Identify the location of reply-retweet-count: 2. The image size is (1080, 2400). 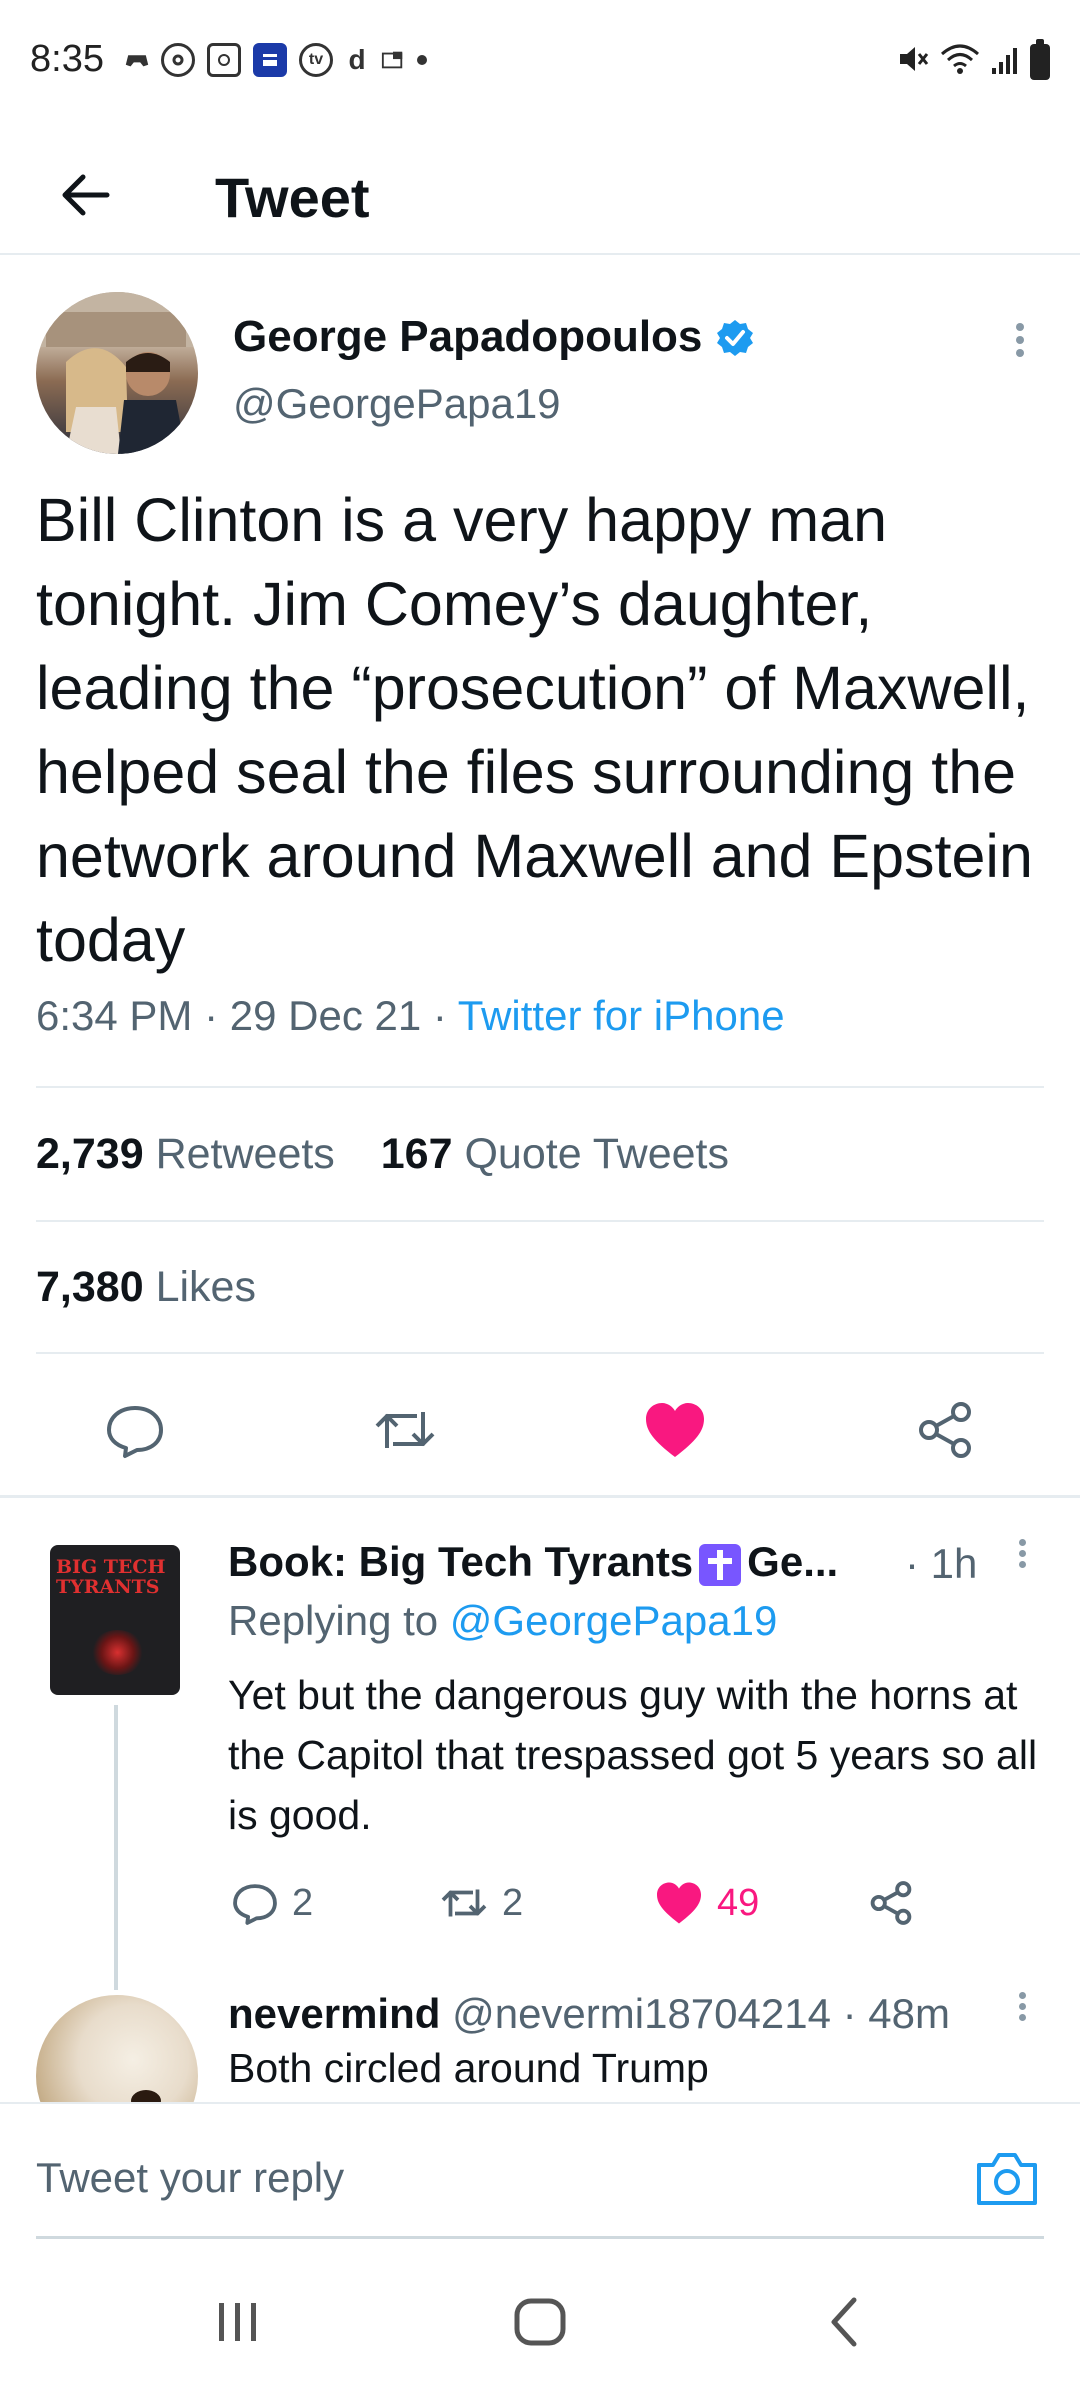
(513, 1902).